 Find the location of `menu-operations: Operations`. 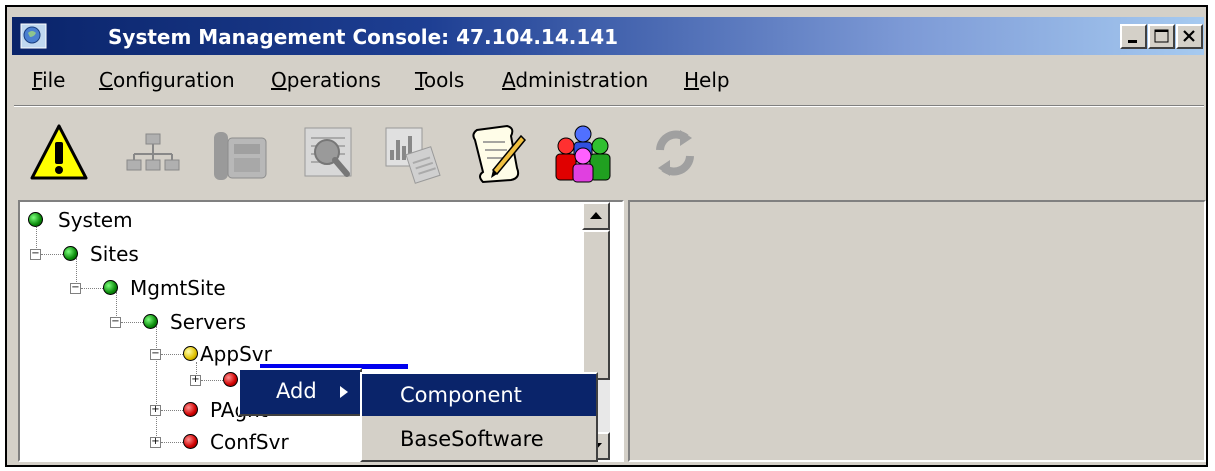

menu-operations: Operations is located at coordinates (326, 80).